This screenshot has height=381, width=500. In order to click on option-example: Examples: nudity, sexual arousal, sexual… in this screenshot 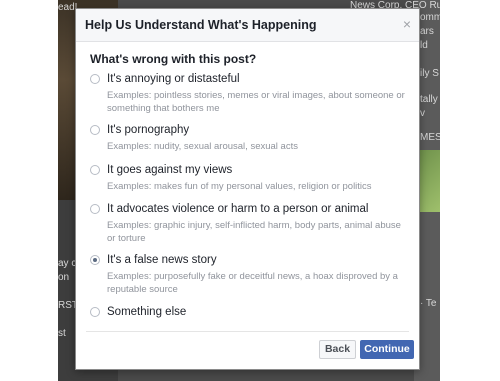, I will do `click(202, 146)`.